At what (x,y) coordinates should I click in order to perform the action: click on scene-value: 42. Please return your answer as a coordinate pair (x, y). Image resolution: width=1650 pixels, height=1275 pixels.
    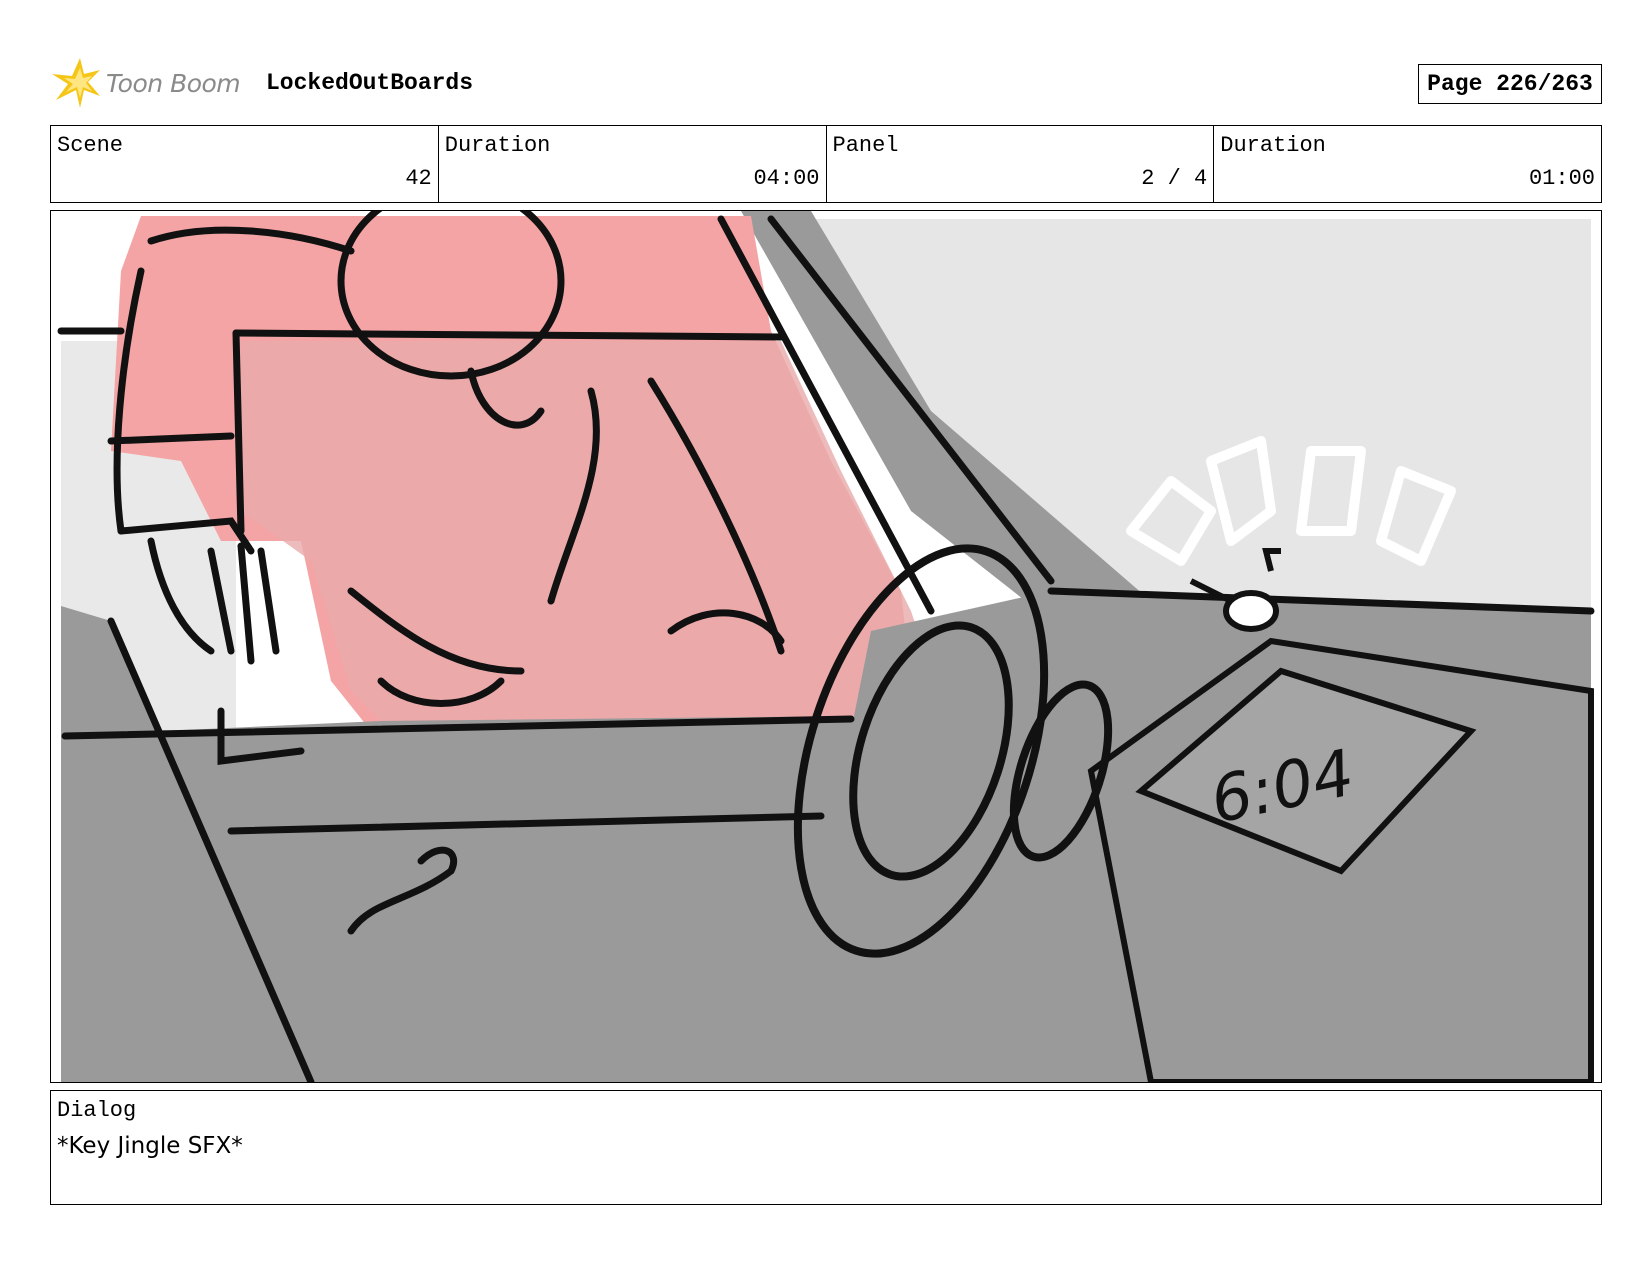
    Looking at the image, I should click on (418, 178).